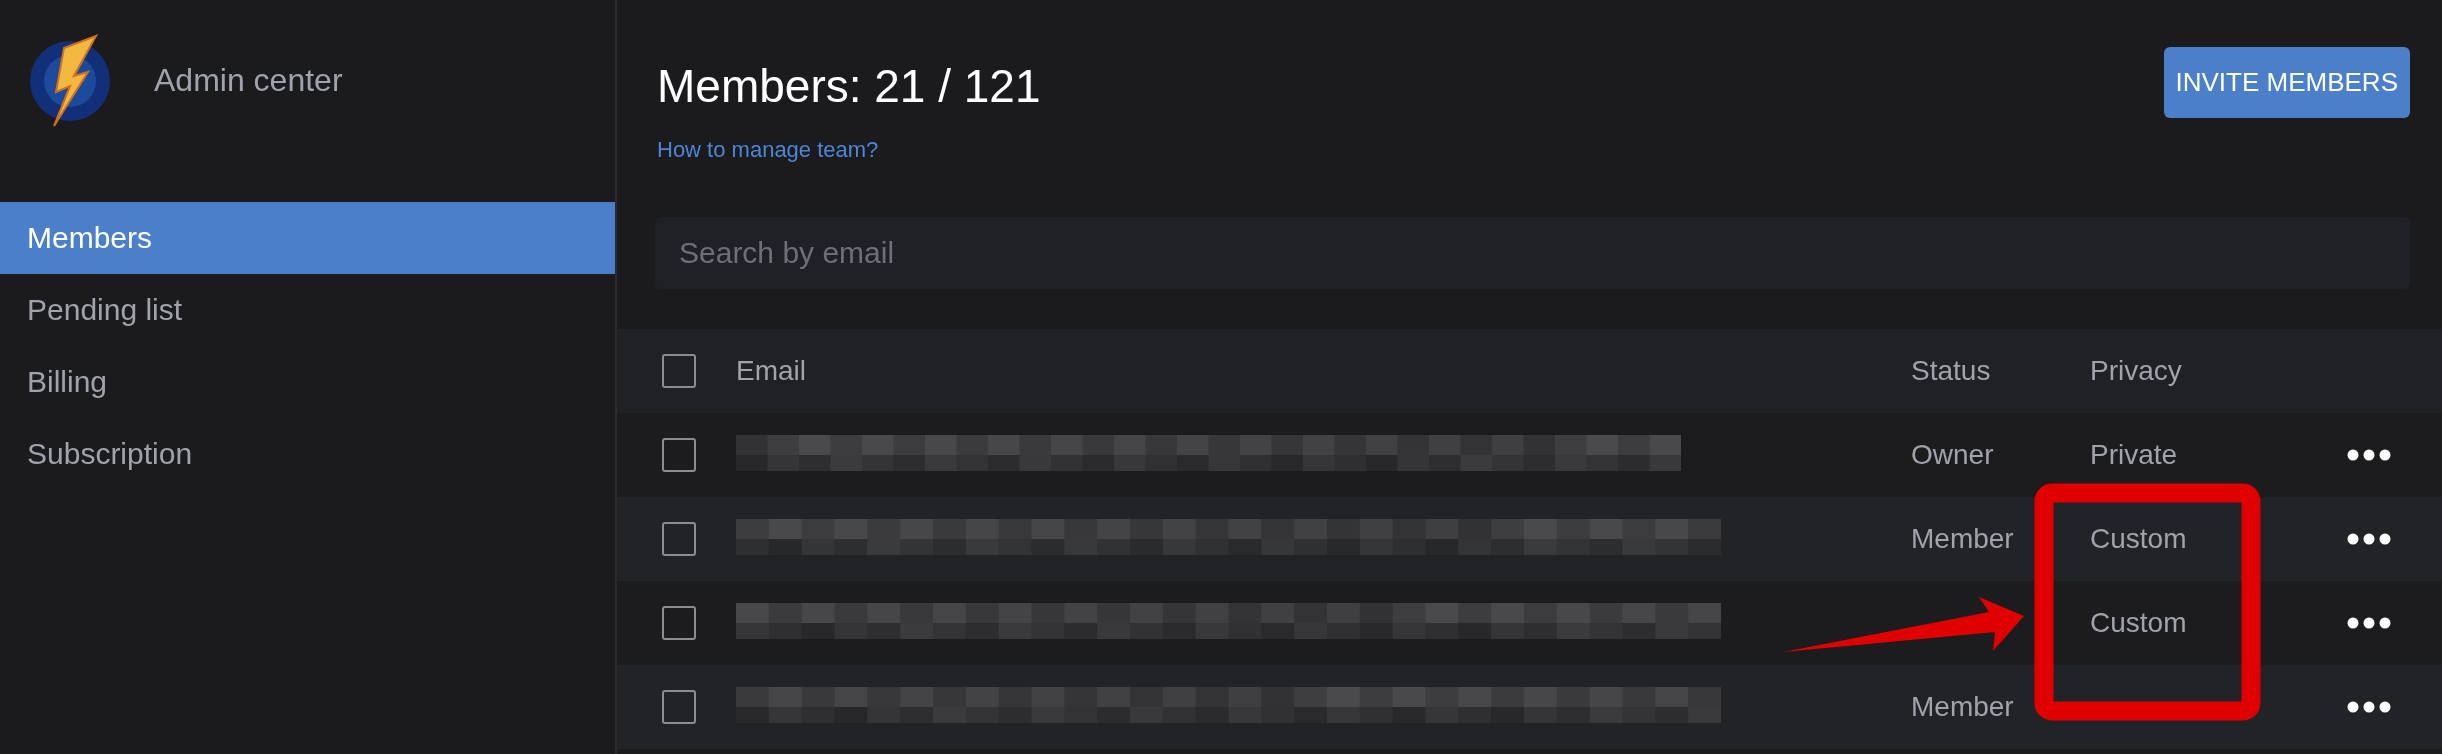  Describe the element at coordinates (2134, 454) in the screenshot. I see `privacy-cell: Private` at that location.